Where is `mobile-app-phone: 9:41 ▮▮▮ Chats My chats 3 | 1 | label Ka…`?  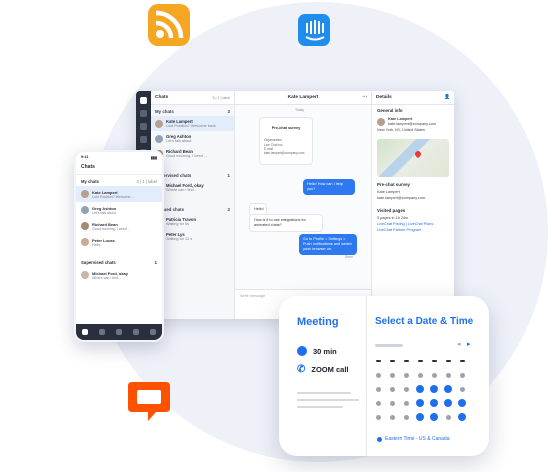
mobile-app-phone: 9:41 ▮▮▮ Chats My chats 3 | 1 | label Ka… is located at coordinates (119, 246).